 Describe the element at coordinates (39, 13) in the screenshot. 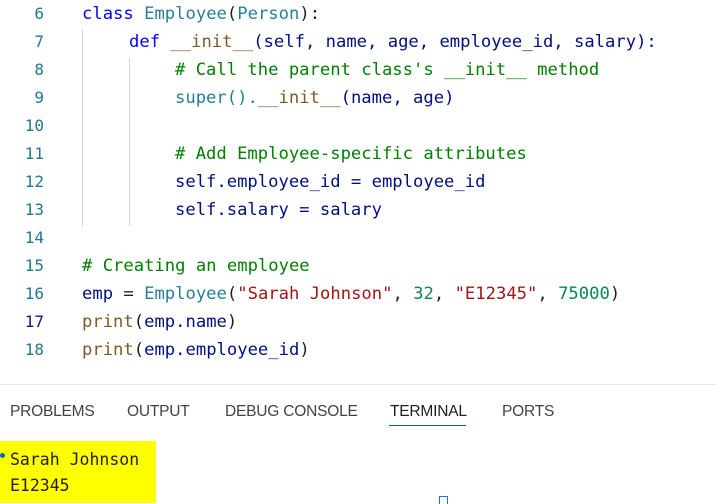

I see `line-number: 6` at that location.